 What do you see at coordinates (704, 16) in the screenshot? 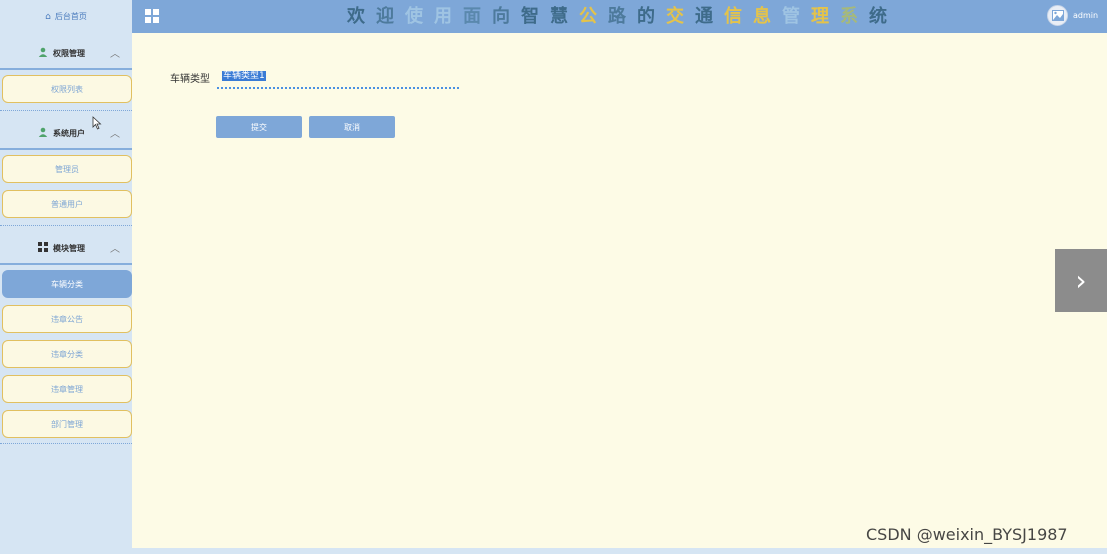
I see `title-char: 通` at bounding box center [704, 16].